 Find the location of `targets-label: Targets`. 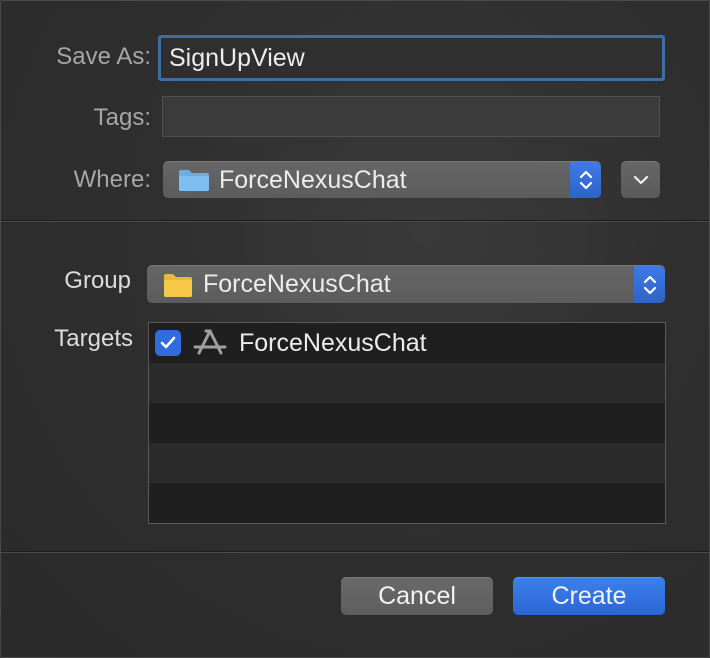

targets-label: Targets is located at coordinates (93, 338).